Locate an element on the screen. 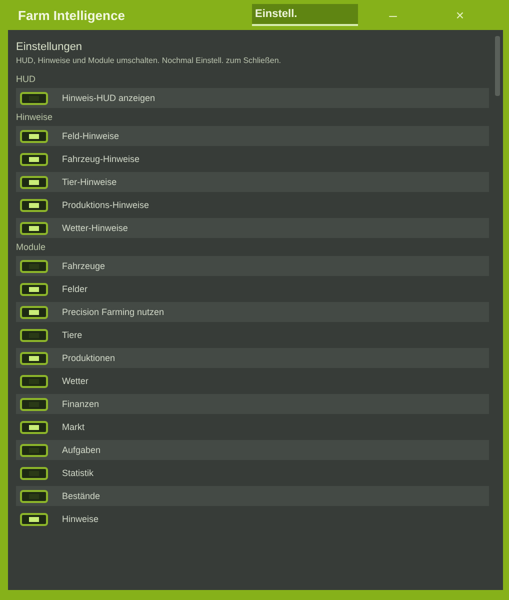 The width and height of the screenshot is (509, 600). close-button: × is located at coordinates (460, 15).